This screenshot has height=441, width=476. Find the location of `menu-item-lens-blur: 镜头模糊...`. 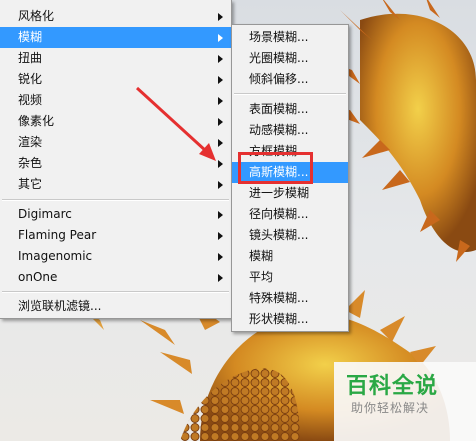

menu-item-lens-blur: 镜头模糊... is located at coordinates (290, 235).